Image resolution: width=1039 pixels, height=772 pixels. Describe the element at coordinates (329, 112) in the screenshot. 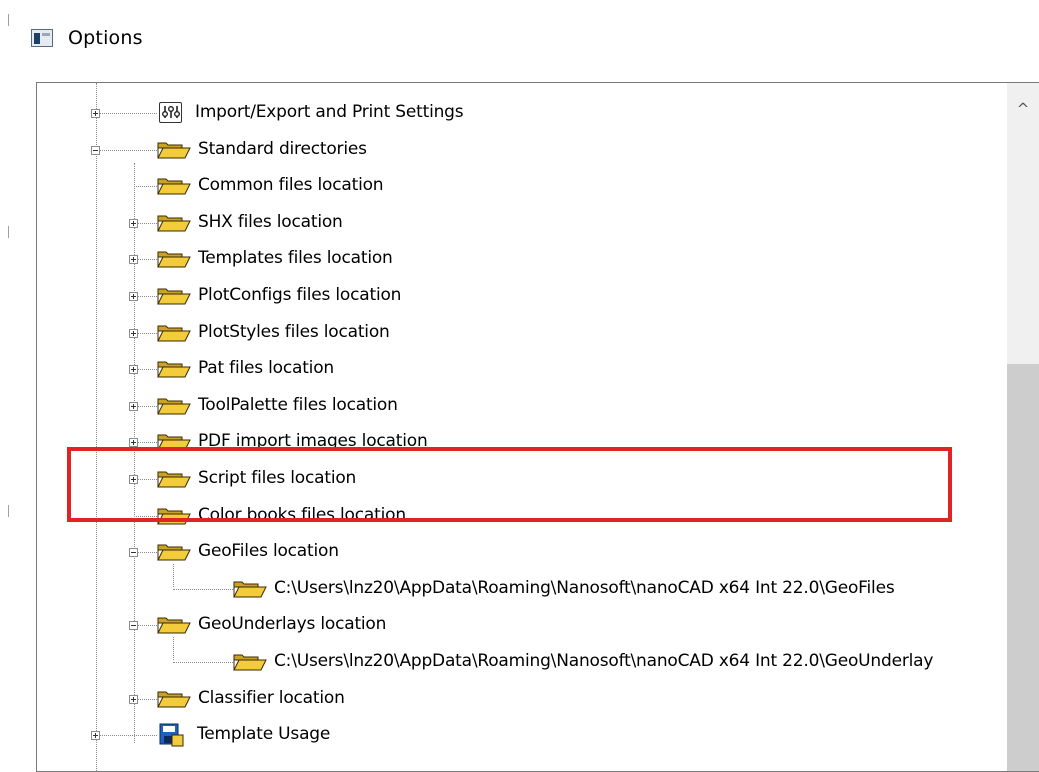

I see `tree-node-label: Import/Export and Print Settings` at that location.